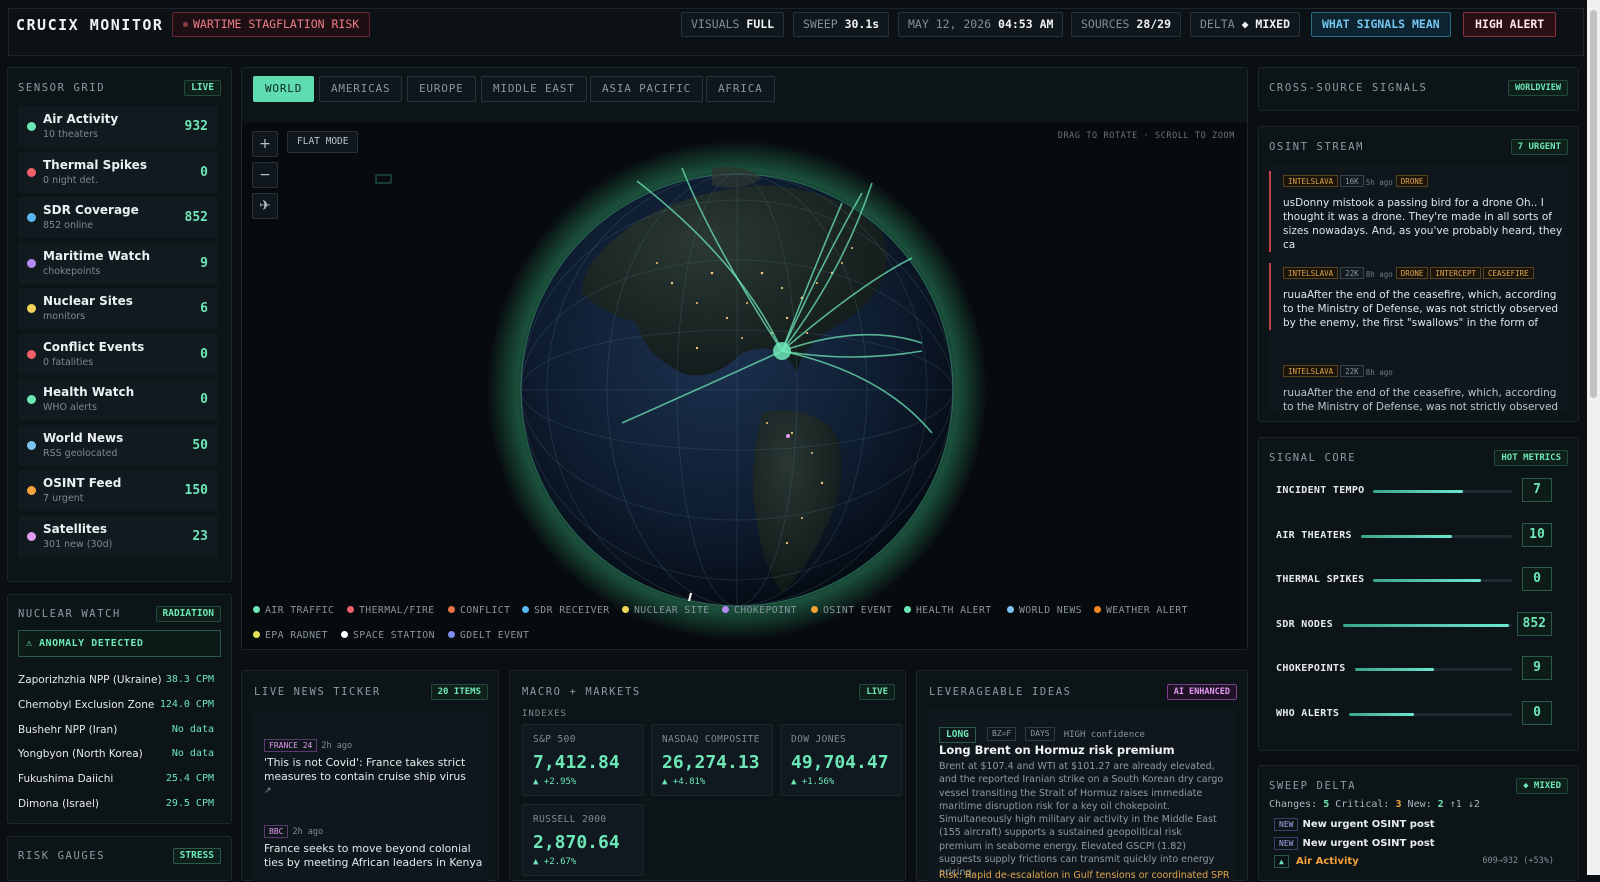 This screenshot has width=1600, height=882. What do you see at coordinates (1314, 535) in the screenshot?
I see `metric-label: AIR THEATERS` at bounding box center [1314, 535].